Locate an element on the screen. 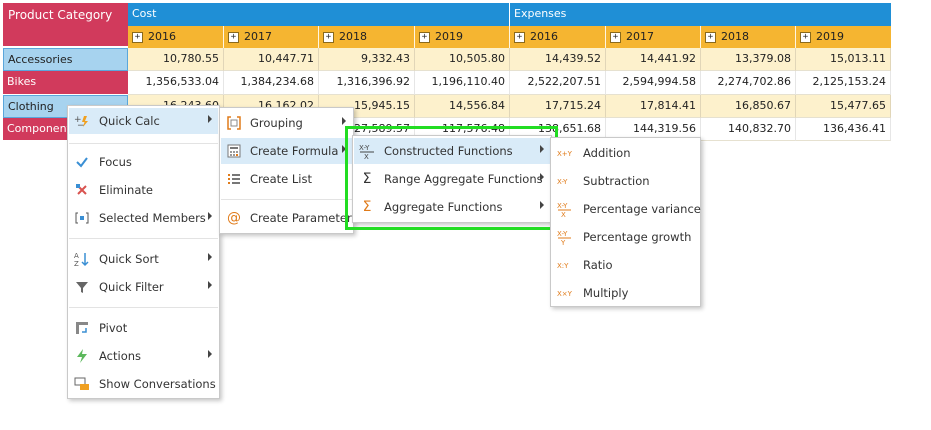  menu-item-pivot: Pivot is located at coordinates (143, 328).